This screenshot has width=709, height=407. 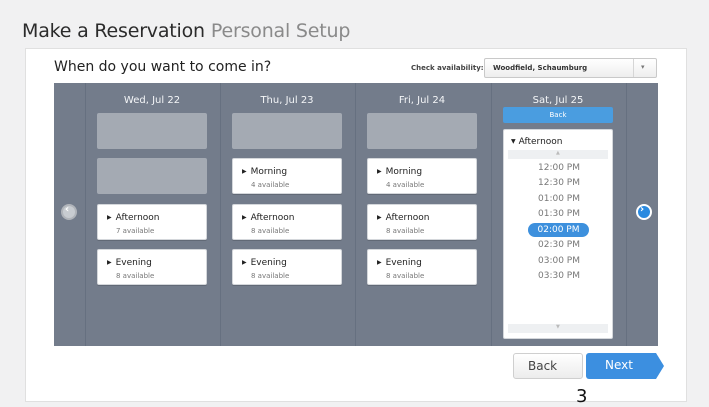 What do you see at coordinates (152, 100) in the screenshot?
I see `day-header: Wed, Jul 22` at bounding box center [152, 100].